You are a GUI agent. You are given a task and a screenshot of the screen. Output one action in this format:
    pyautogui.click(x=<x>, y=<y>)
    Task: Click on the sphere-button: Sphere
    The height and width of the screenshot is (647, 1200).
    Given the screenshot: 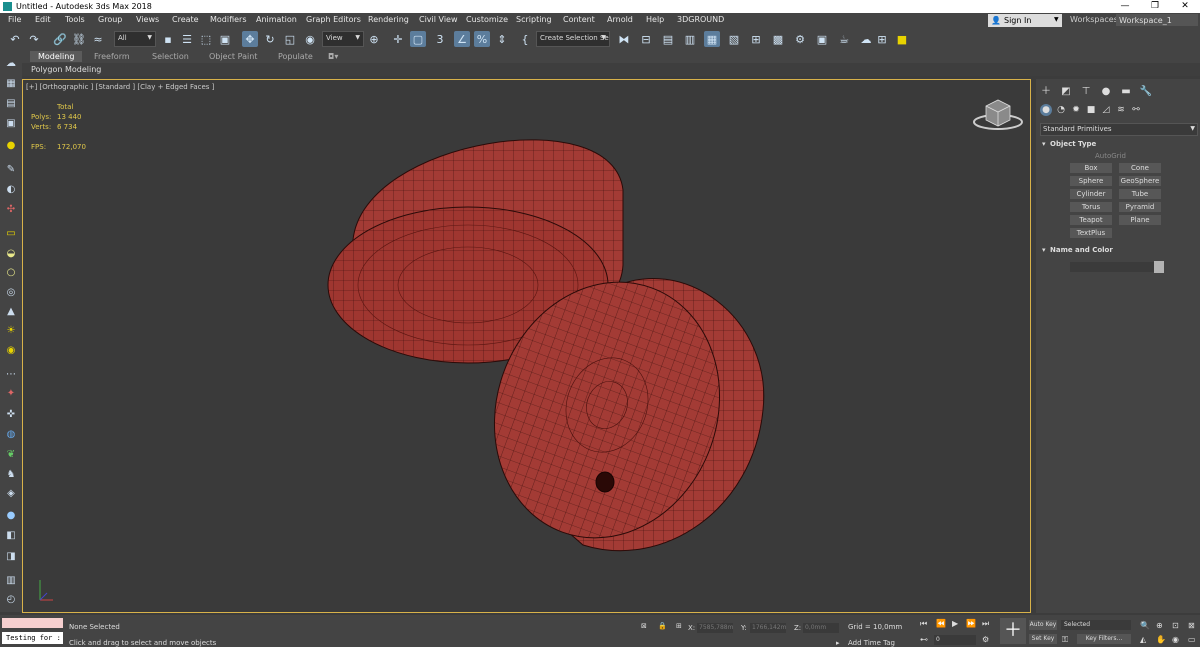 What is the action you would take?
    pyautogui.click(x=1091, y=181)
    